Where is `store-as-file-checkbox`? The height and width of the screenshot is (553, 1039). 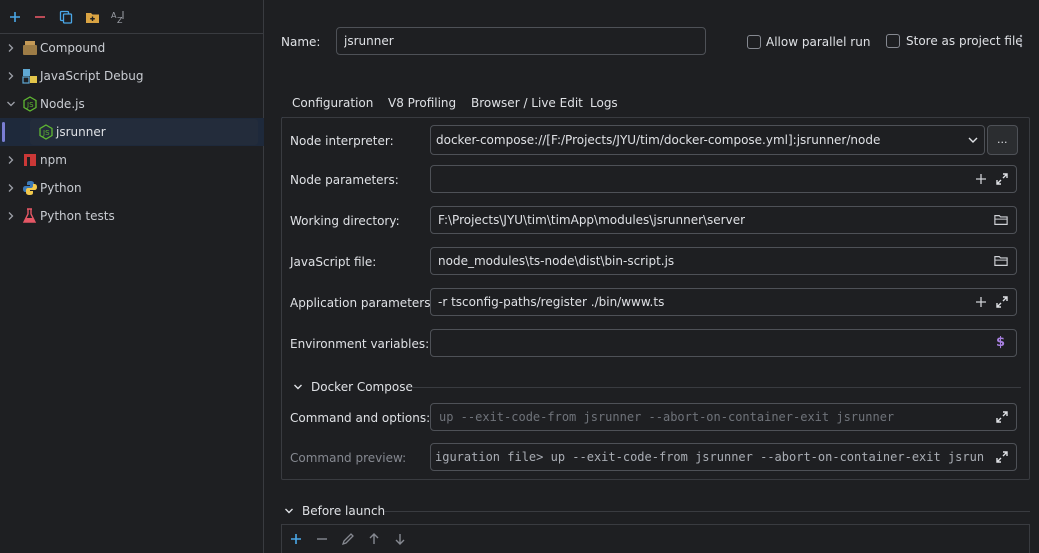
store-as-file-checkbox is located at coordinates (893, 41).